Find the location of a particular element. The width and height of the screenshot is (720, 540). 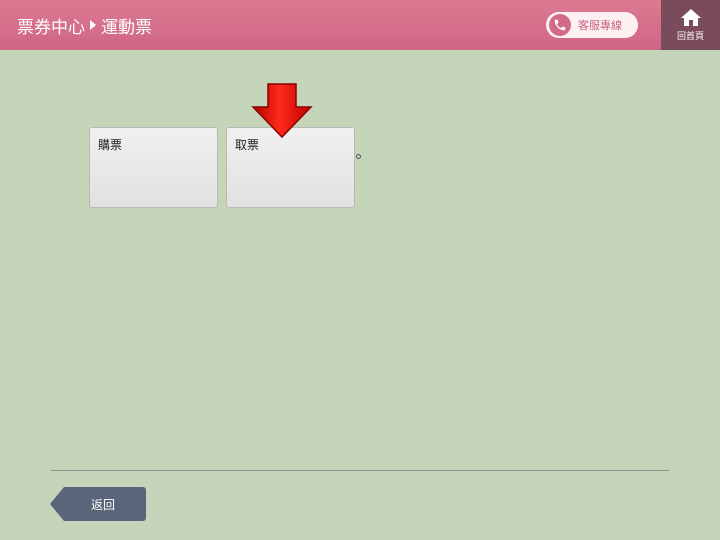

customer-service-label: 客服專線 is located at coordinates (600, 25).